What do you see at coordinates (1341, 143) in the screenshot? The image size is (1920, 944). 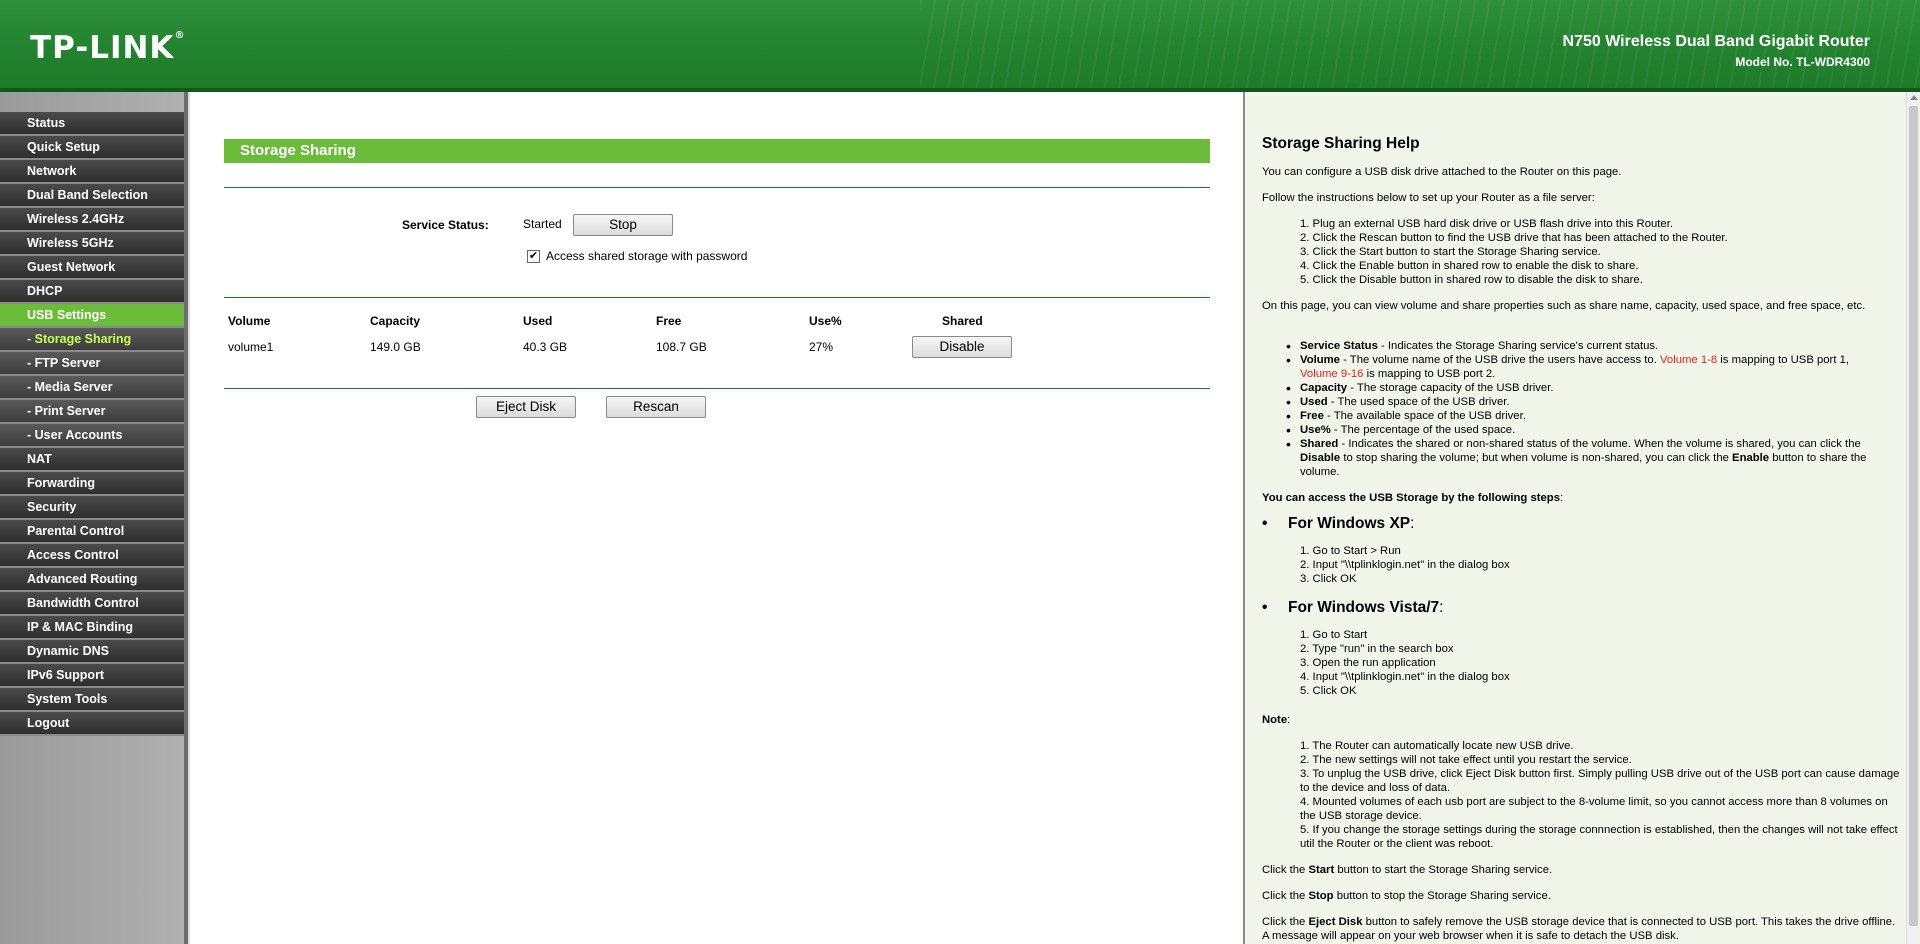 I see `help-title: Storage Sharing Help` at bounding box center [1341, 143].